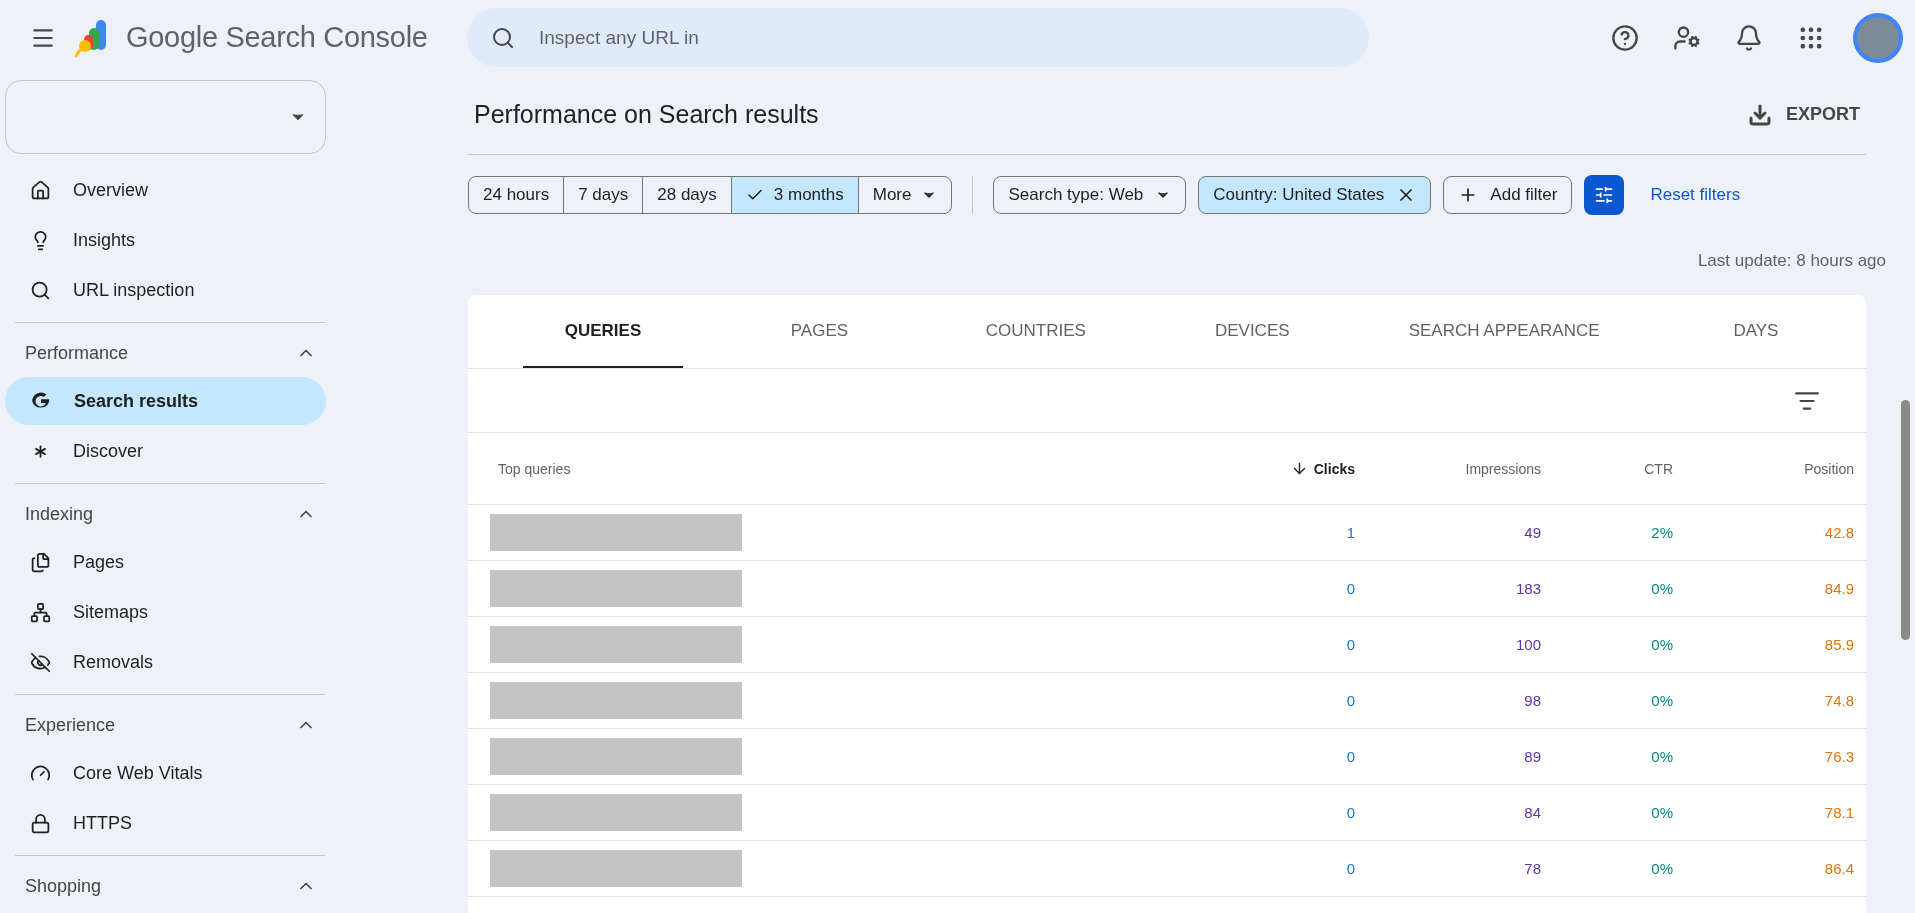 The width and height of the screenshot is (1915, 913). What do you see at coordinates (1532, 812) in the screenshot?
I see `table-cell: 84` at bounding box center [1532, 812].